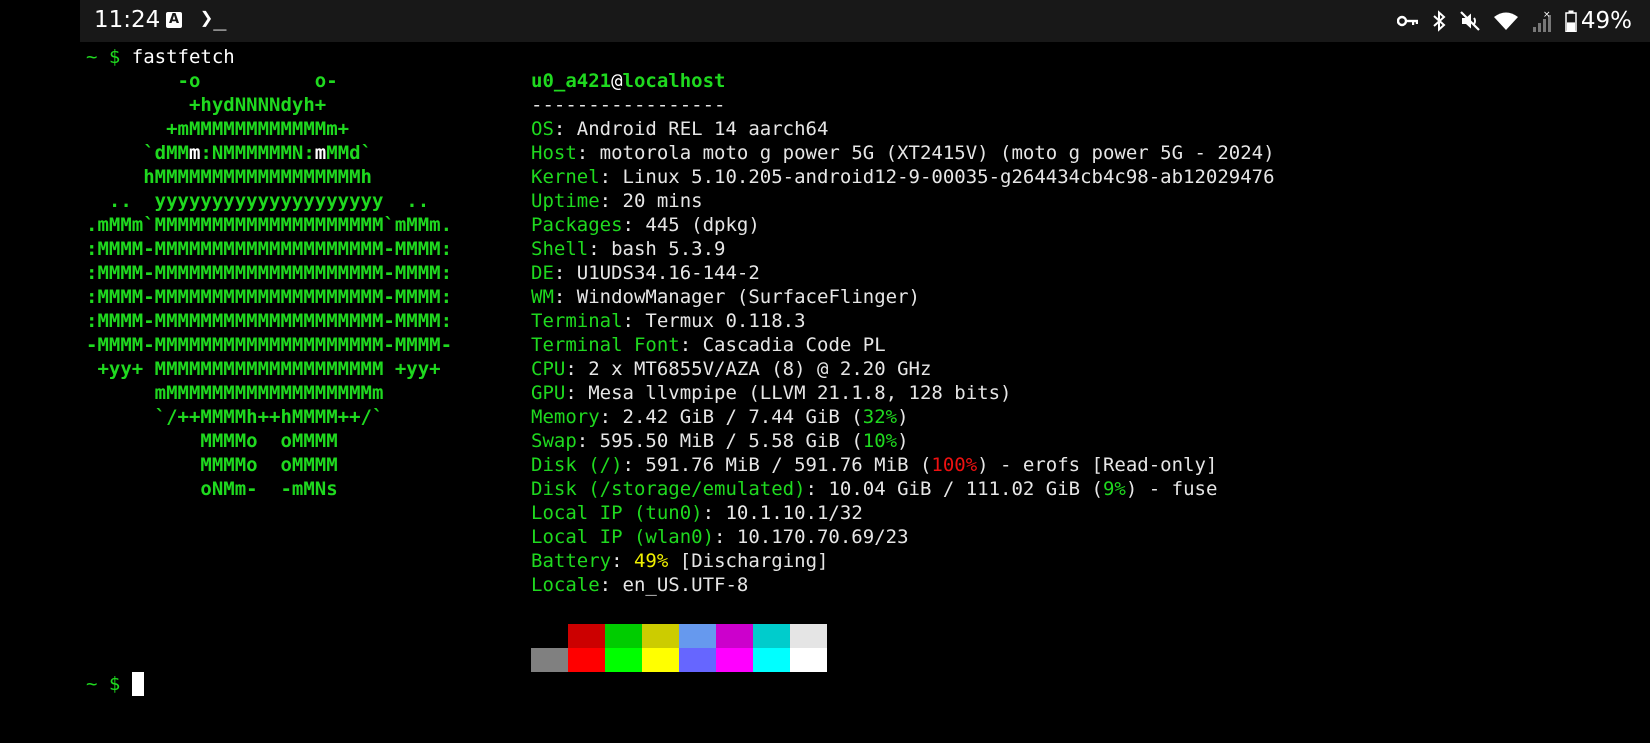  What do you see at coordinates (1542, 21) in the screenshot?
I see `cell-signal-icon: ×` at bounding box center [1542, 21].